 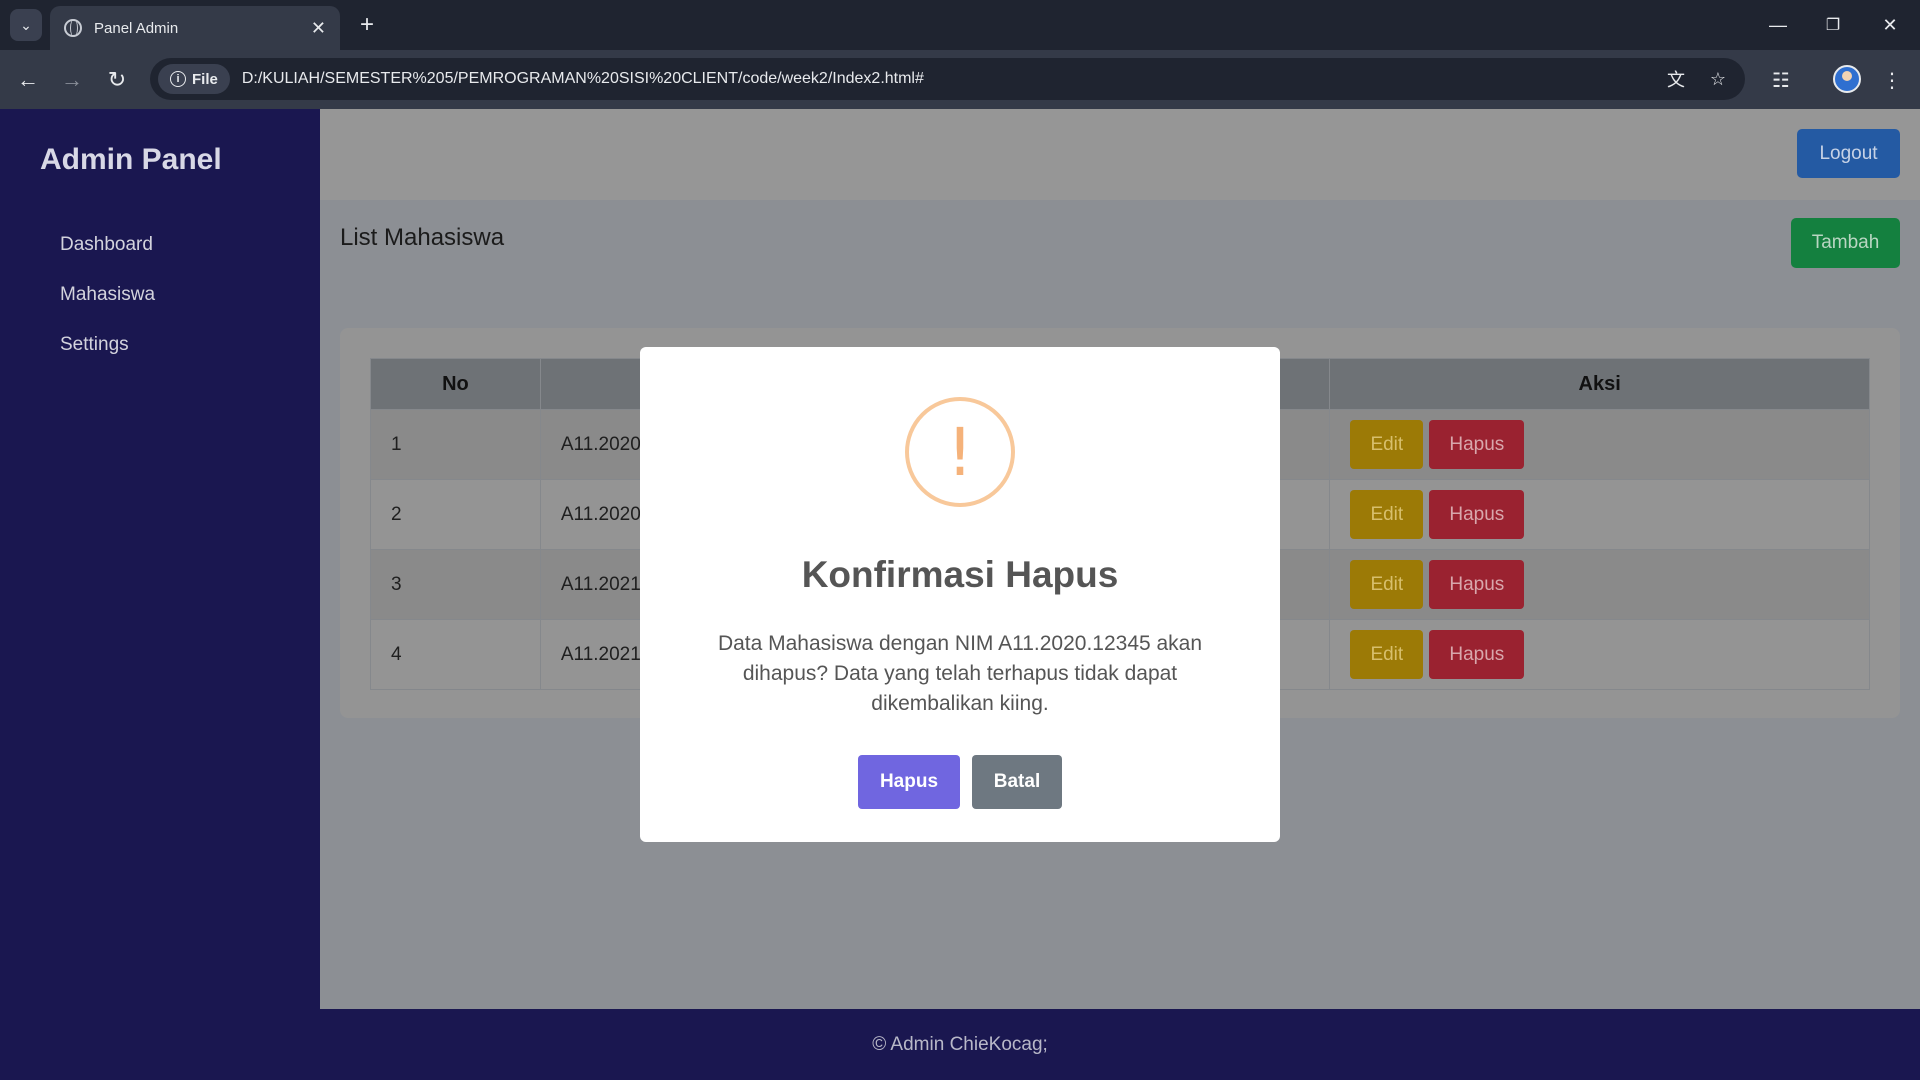 What do you see at coordinates (1676, 79) in the screenshot?
I see `translate-icon: 文` at bounding box center [1676, 79].